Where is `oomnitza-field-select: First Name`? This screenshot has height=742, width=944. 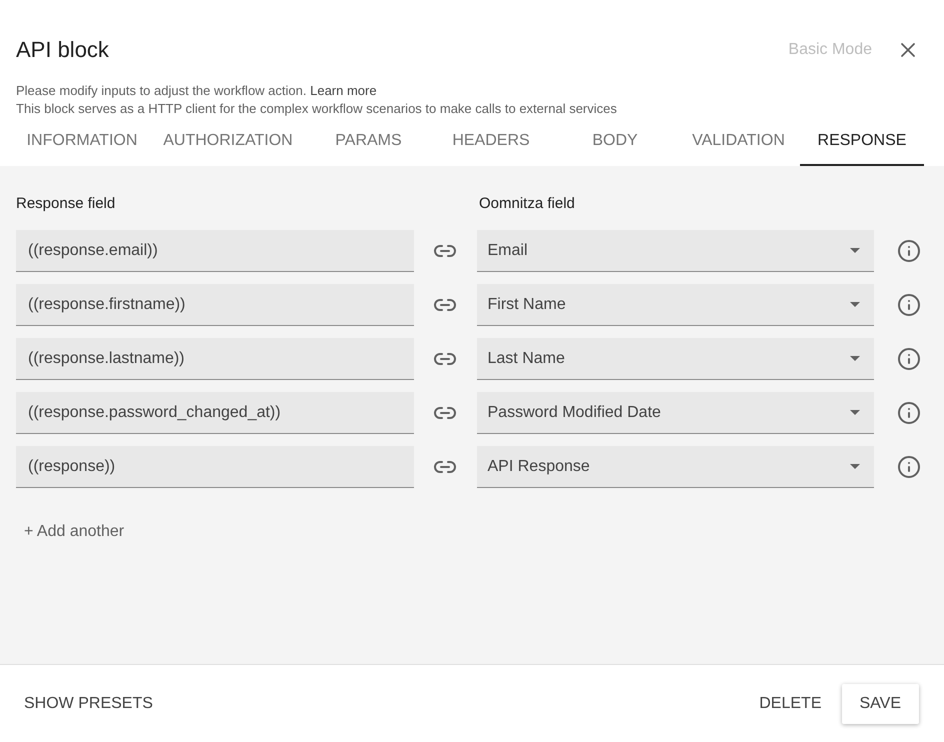 oomnitza-field-select: First Name is located at coordinates (675, 305).